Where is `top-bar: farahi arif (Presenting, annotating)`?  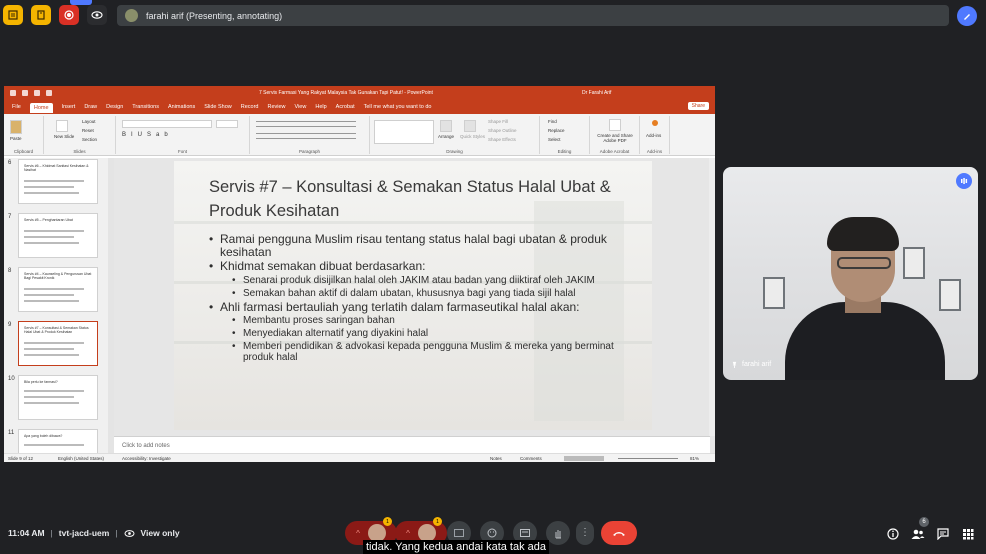
top-bar: farahi arif (Presenting, annotating) is located at coordinates (493, 15).